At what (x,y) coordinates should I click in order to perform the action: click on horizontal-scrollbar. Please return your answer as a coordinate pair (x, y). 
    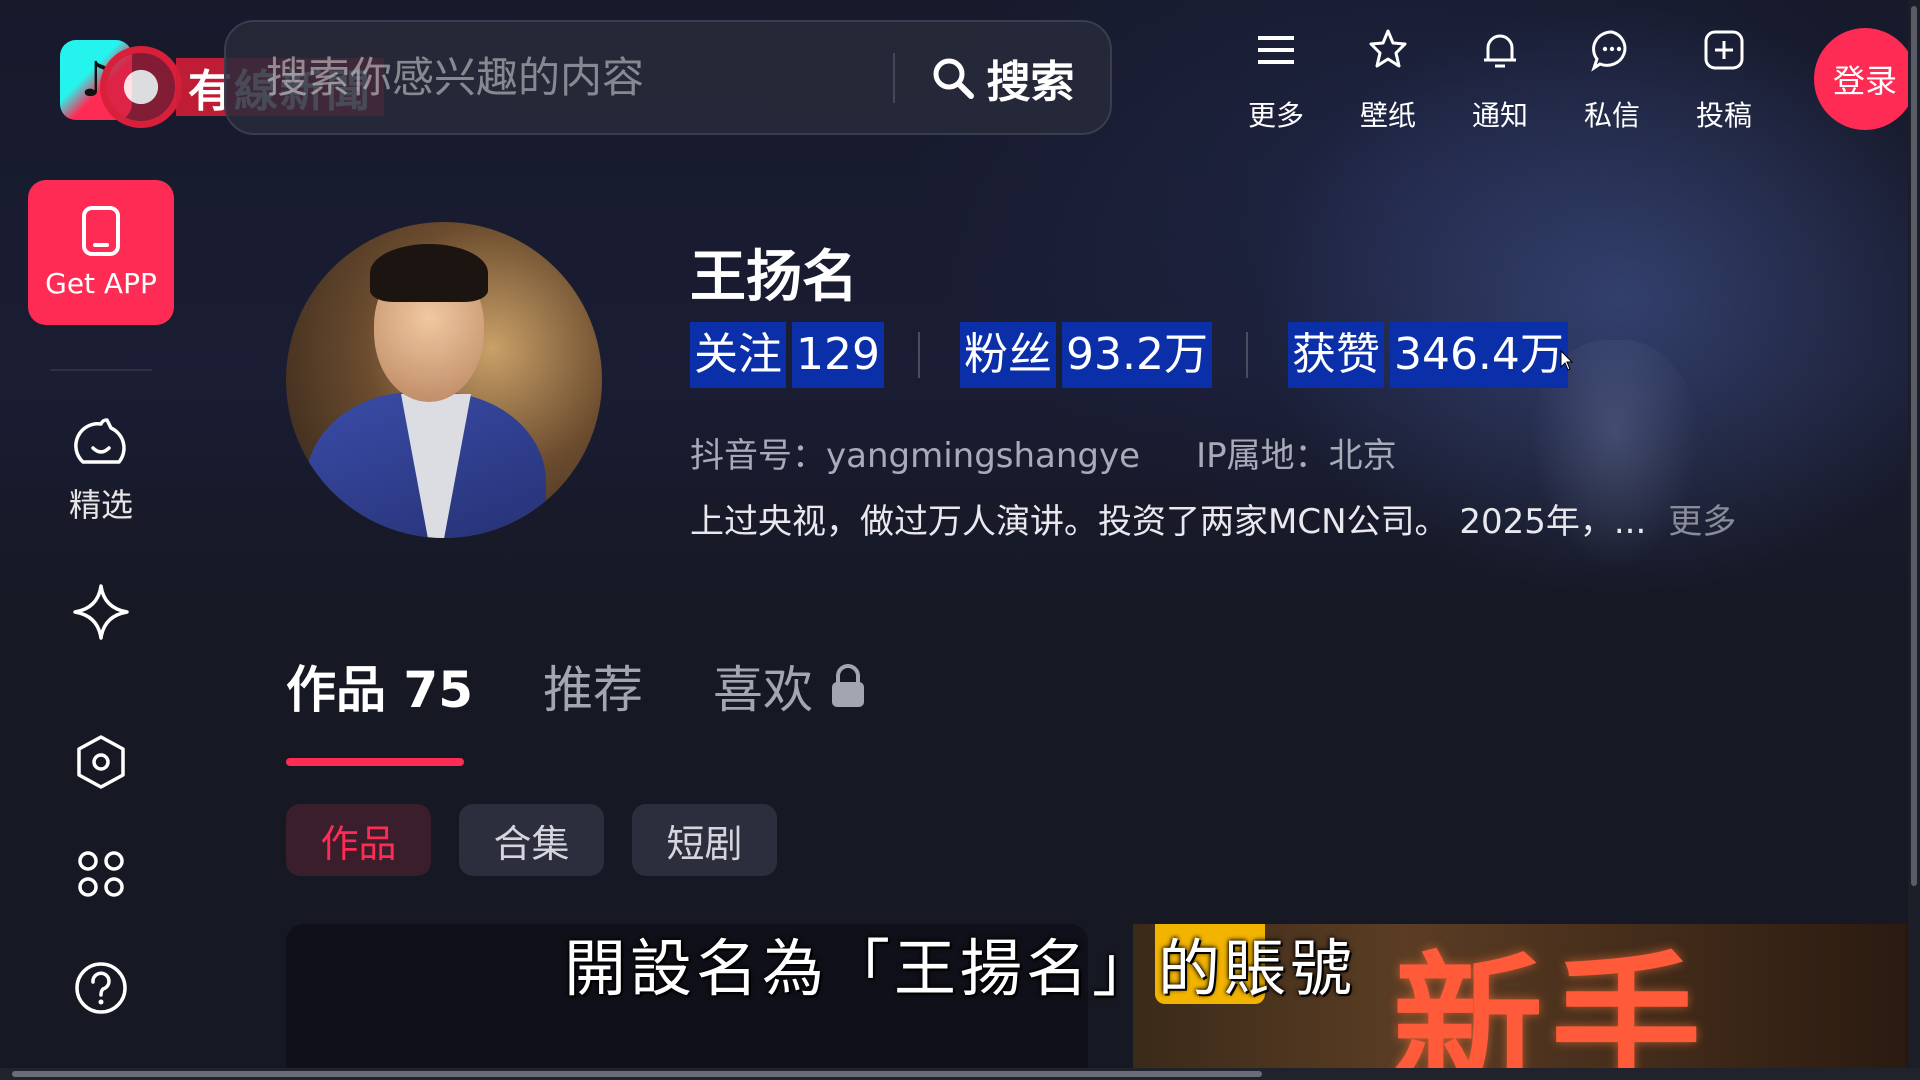
    Looking at the image, I should click on (960, 1074).